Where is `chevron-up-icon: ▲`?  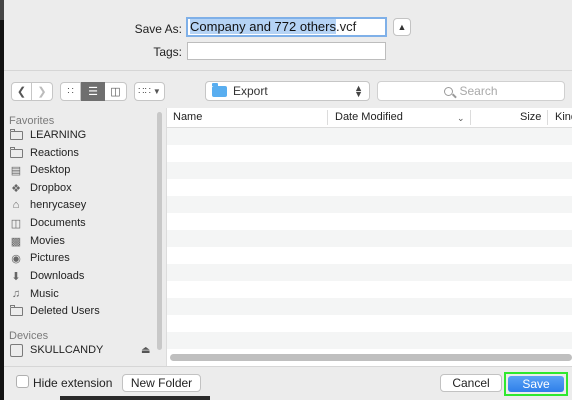 chevron-up-icon: ▲ is located at coordinates (402, 27).